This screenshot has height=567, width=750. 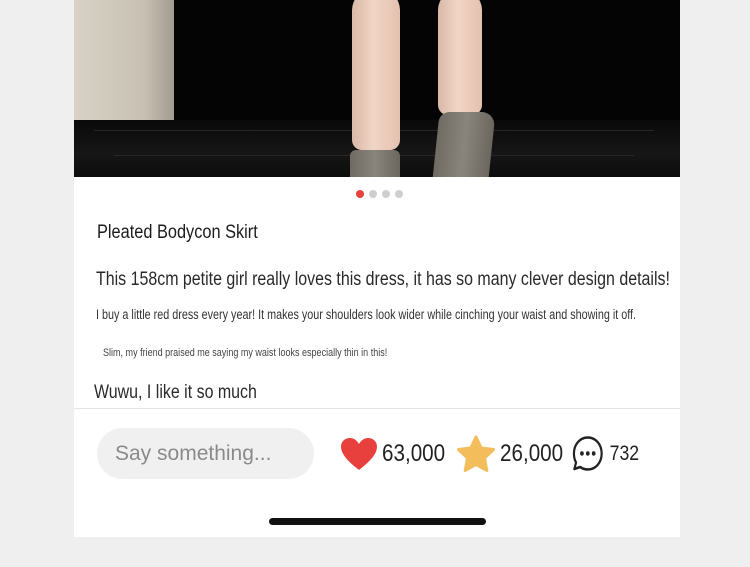 I want to click on favorite-button: 26,000, so click(x=514, y=454).